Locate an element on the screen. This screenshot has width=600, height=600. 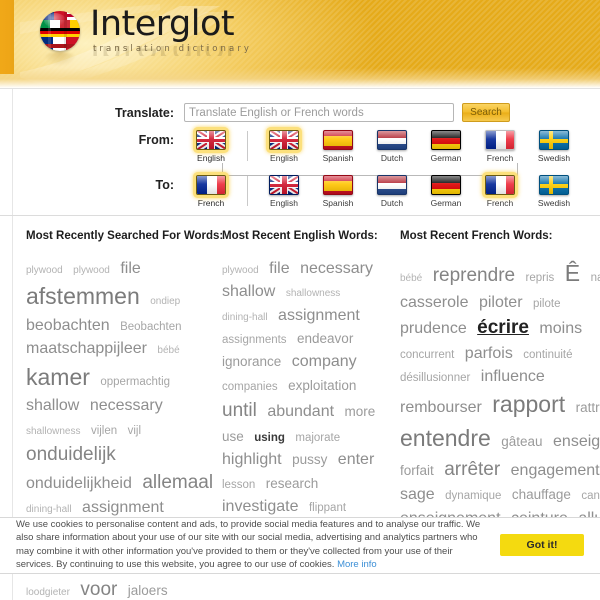
from-option-english: English is located at coordinates (284, 146).